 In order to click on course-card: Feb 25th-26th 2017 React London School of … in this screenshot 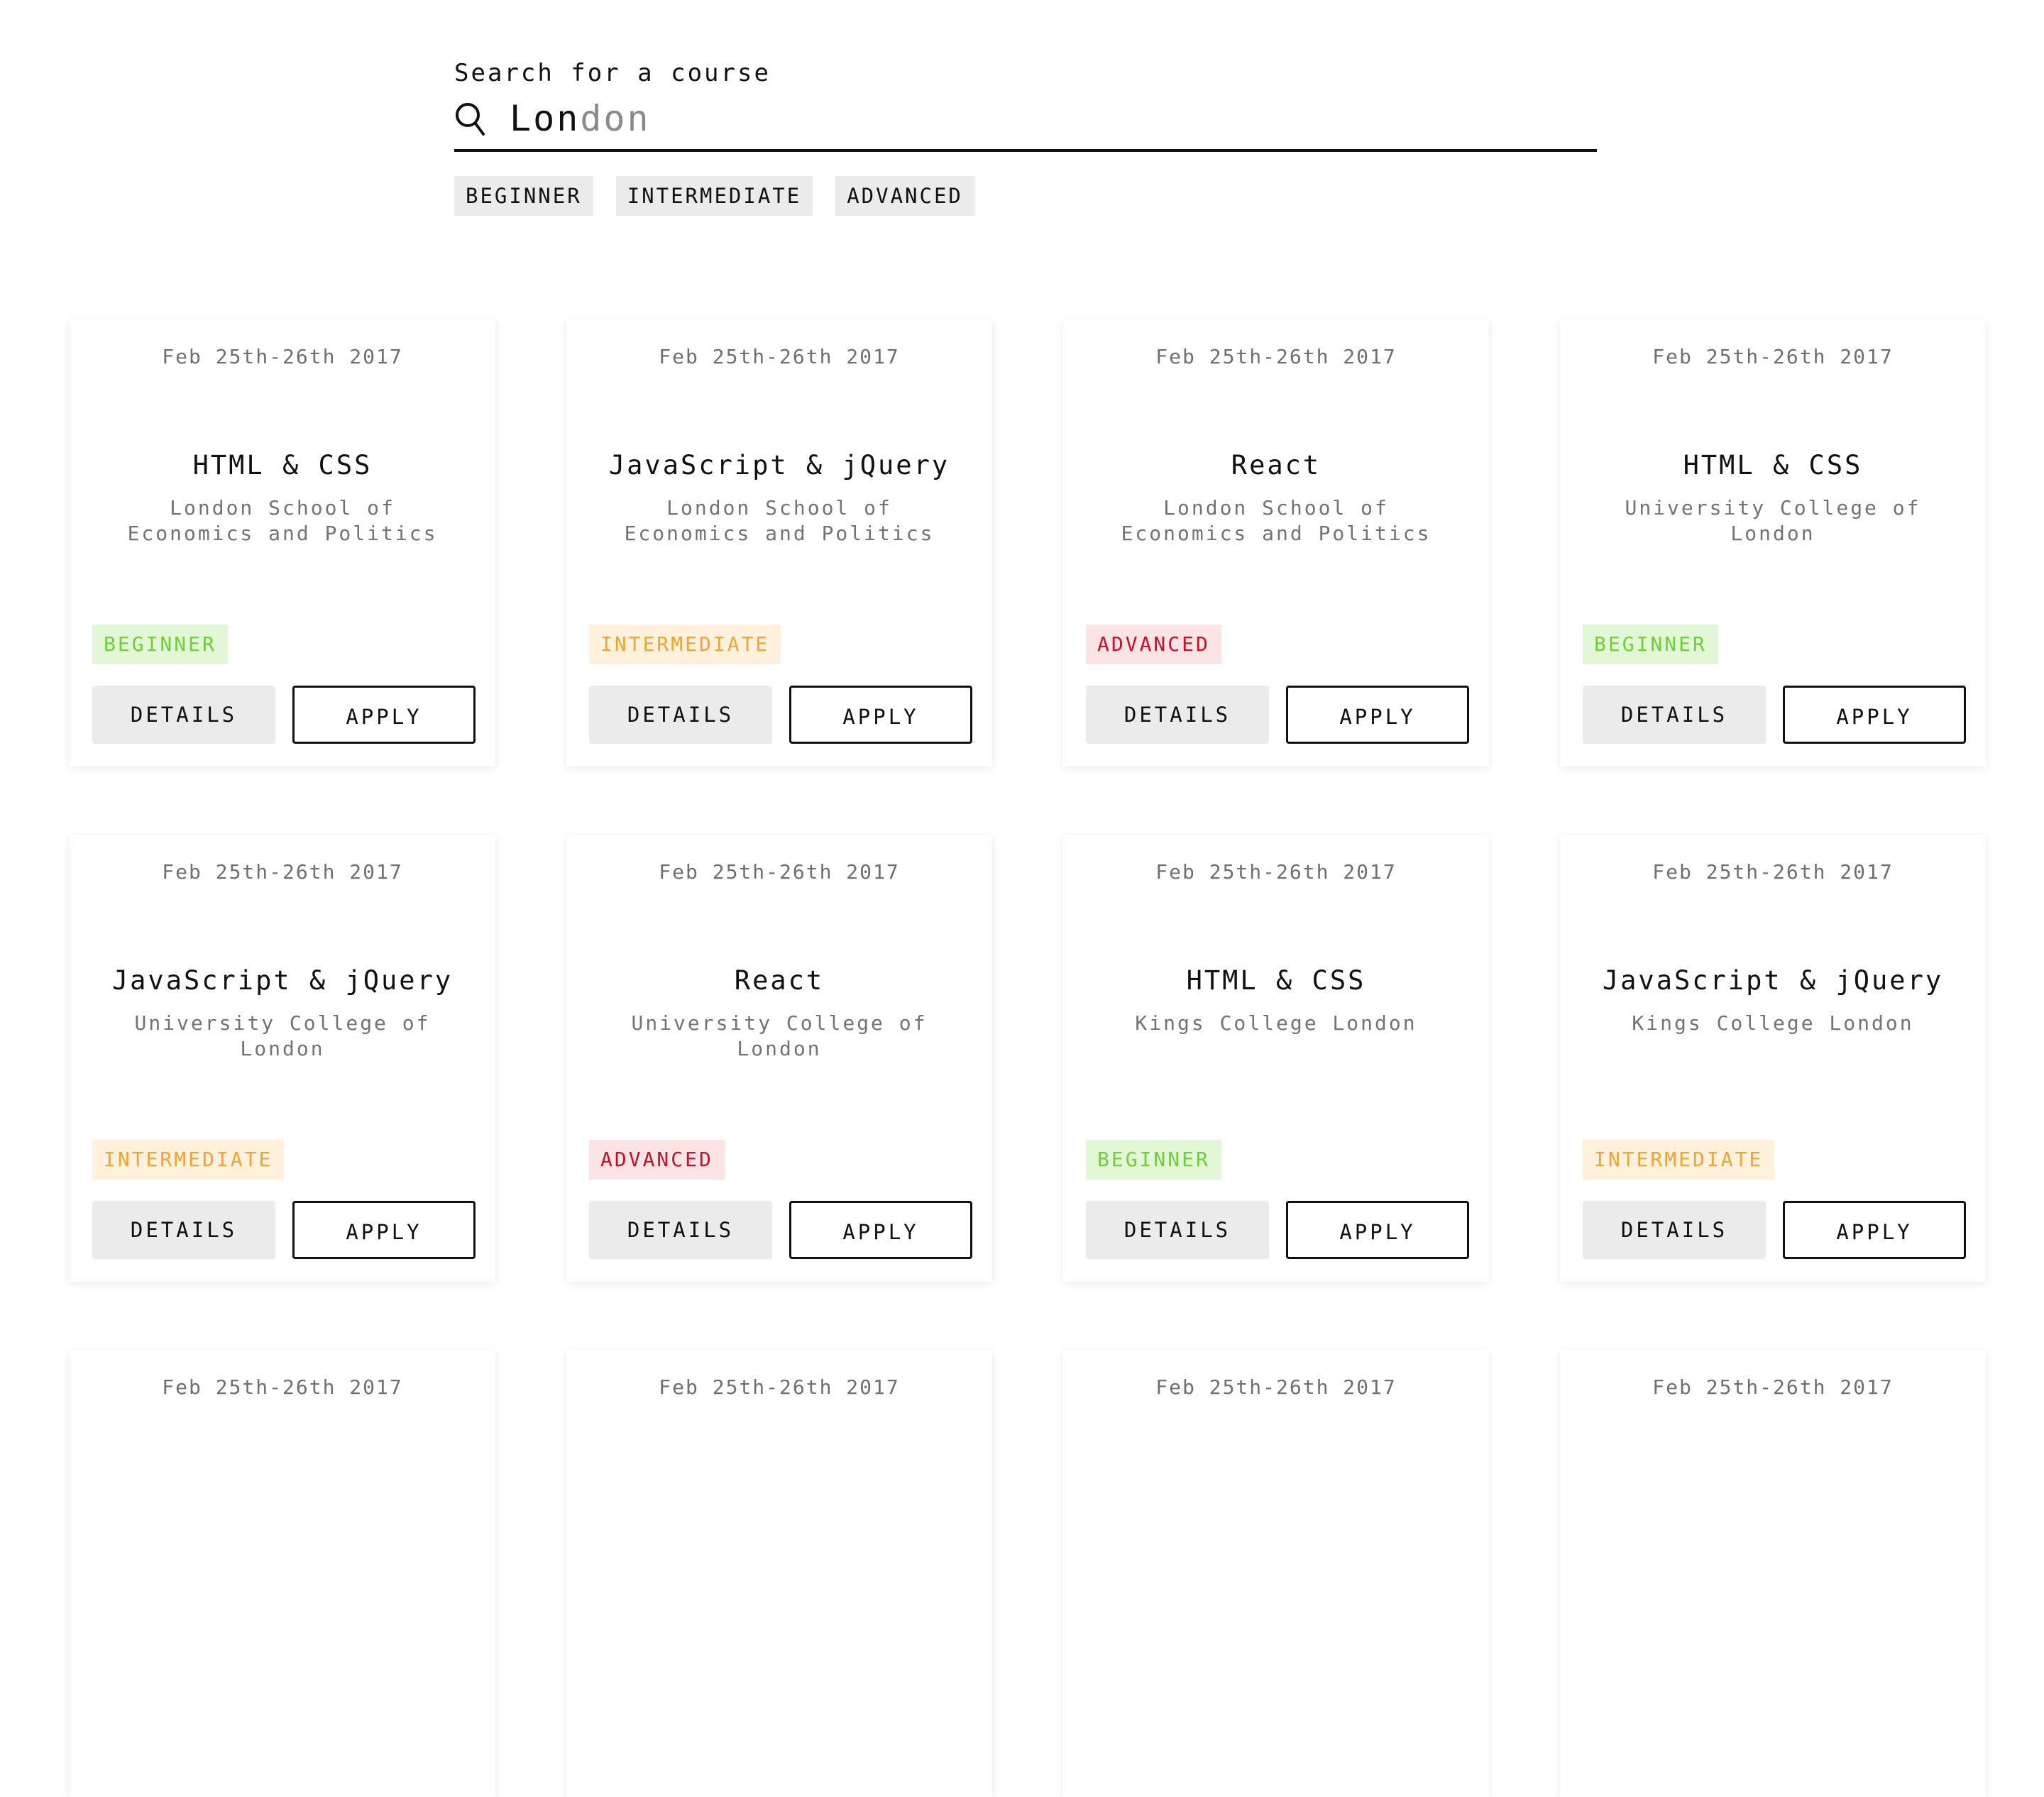, I will do `click(1276, 542)`.